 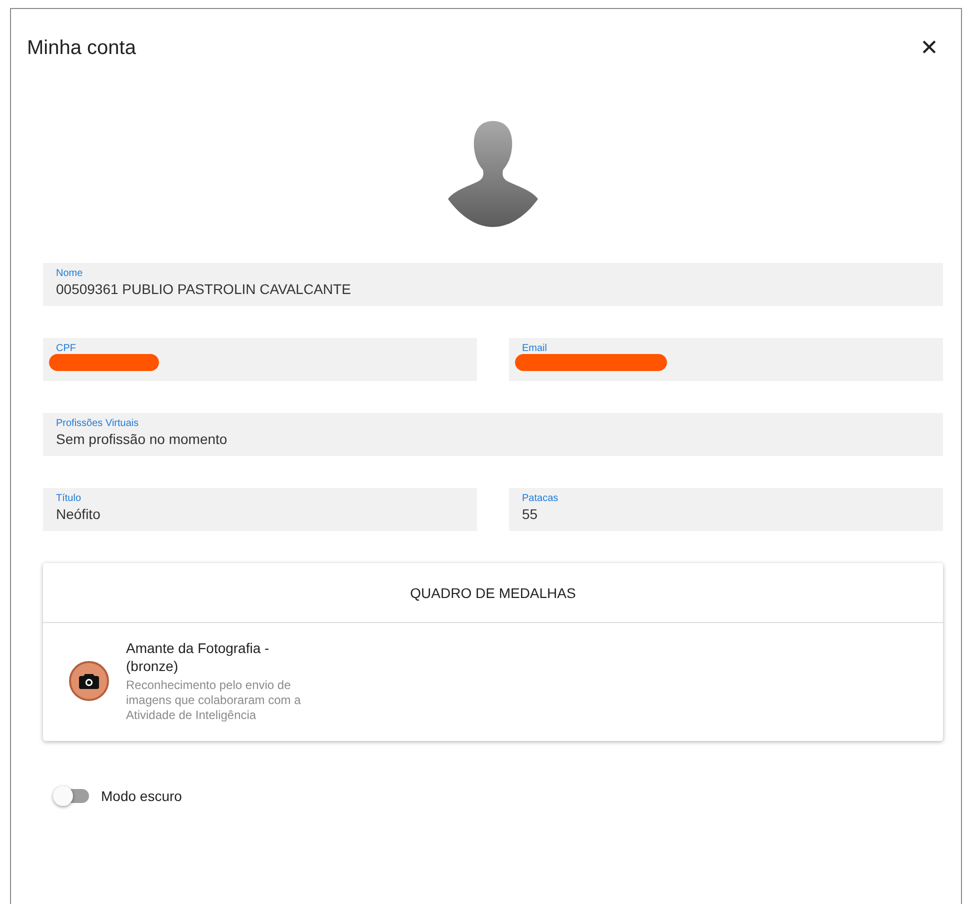 What do you see at coordinates (493, 284) in the screenshot?
I see `form-field: Nome 00509361 PUBLIO PASTROLIN CAVALCANTE` at bounding box center [493, 284].